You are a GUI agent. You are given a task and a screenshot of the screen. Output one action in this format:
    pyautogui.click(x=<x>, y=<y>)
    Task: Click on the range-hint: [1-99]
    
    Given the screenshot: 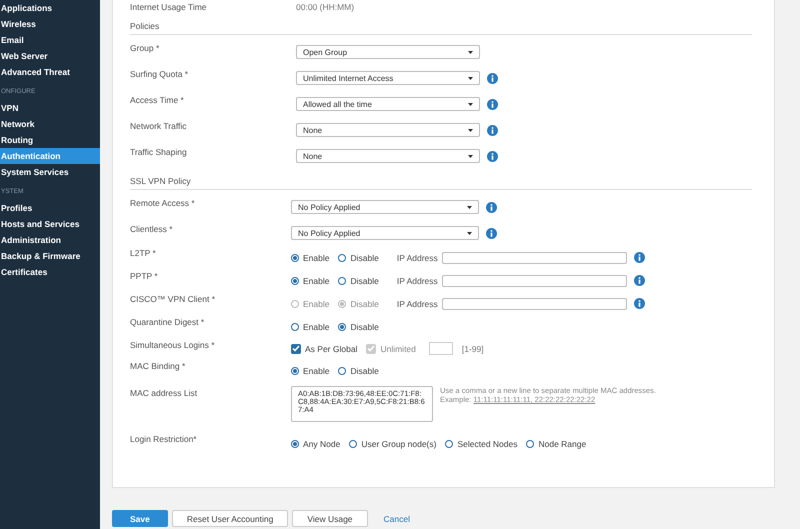 What is the action you would take?
    pyautogui.click(x=473, y=349)
    